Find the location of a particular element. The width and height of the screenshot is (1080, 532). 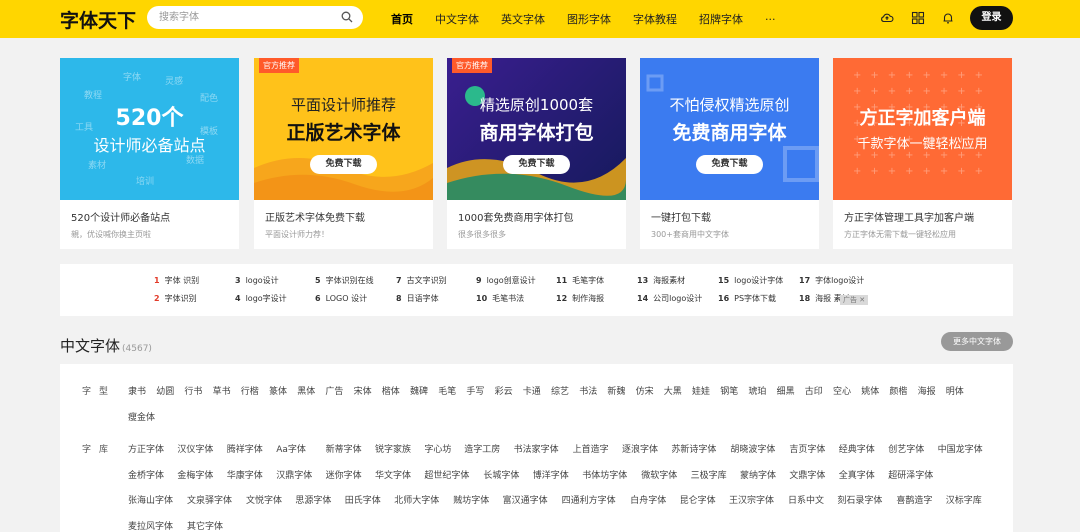

font-tag: 行书 is located at coordinates (193, 390).